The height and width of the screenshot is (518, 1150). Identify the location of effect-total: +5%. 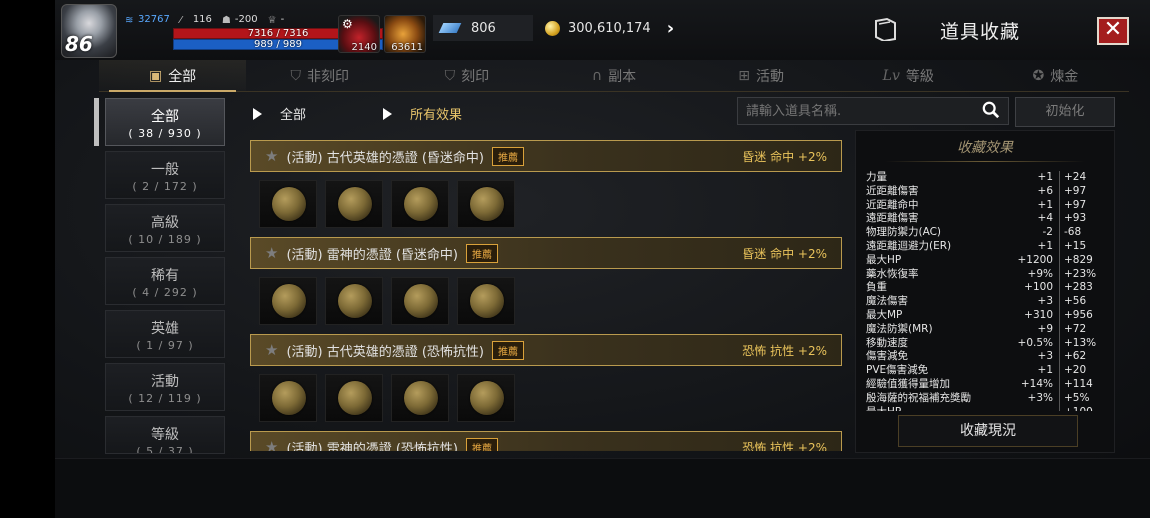
(1077, 397).